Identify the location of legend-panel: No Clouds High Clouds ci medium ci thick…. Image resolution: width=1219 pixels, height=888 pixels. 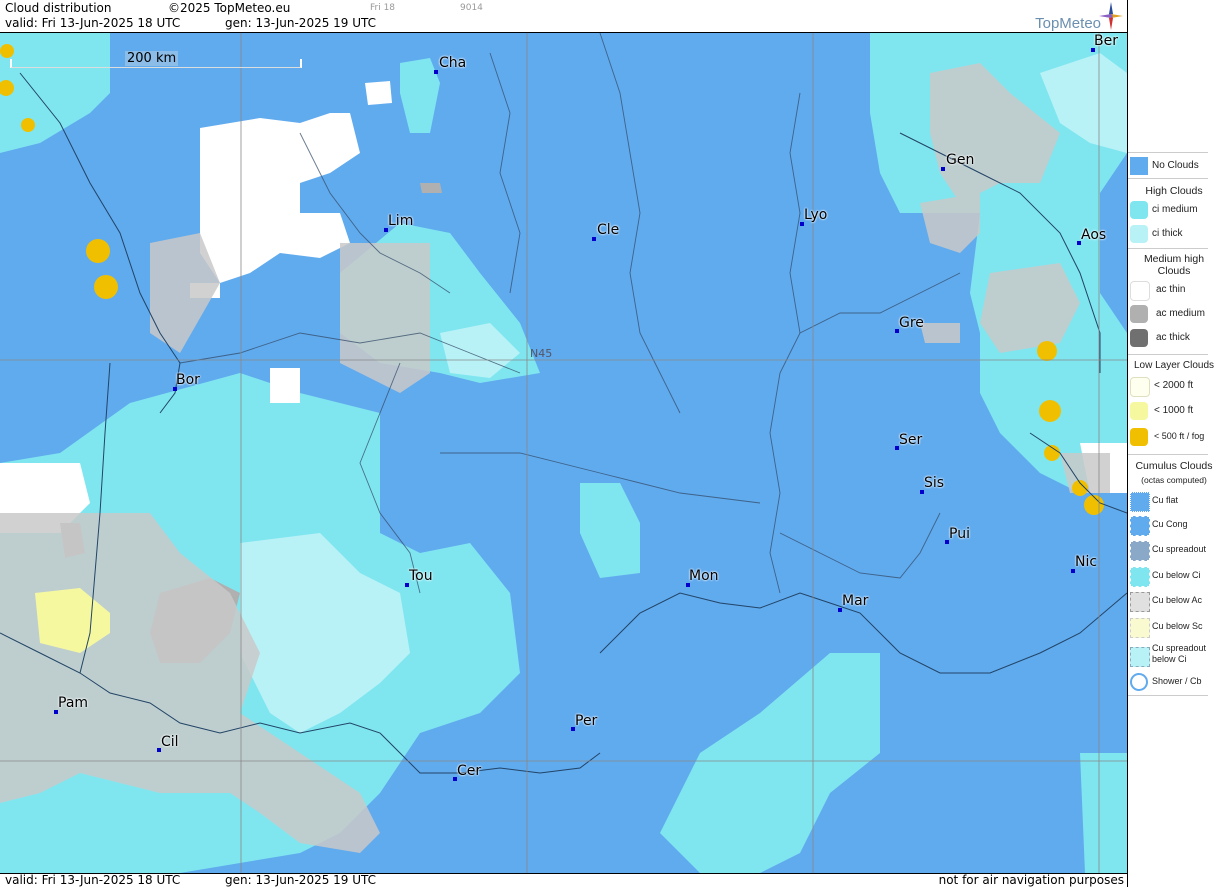
(1173, 443).